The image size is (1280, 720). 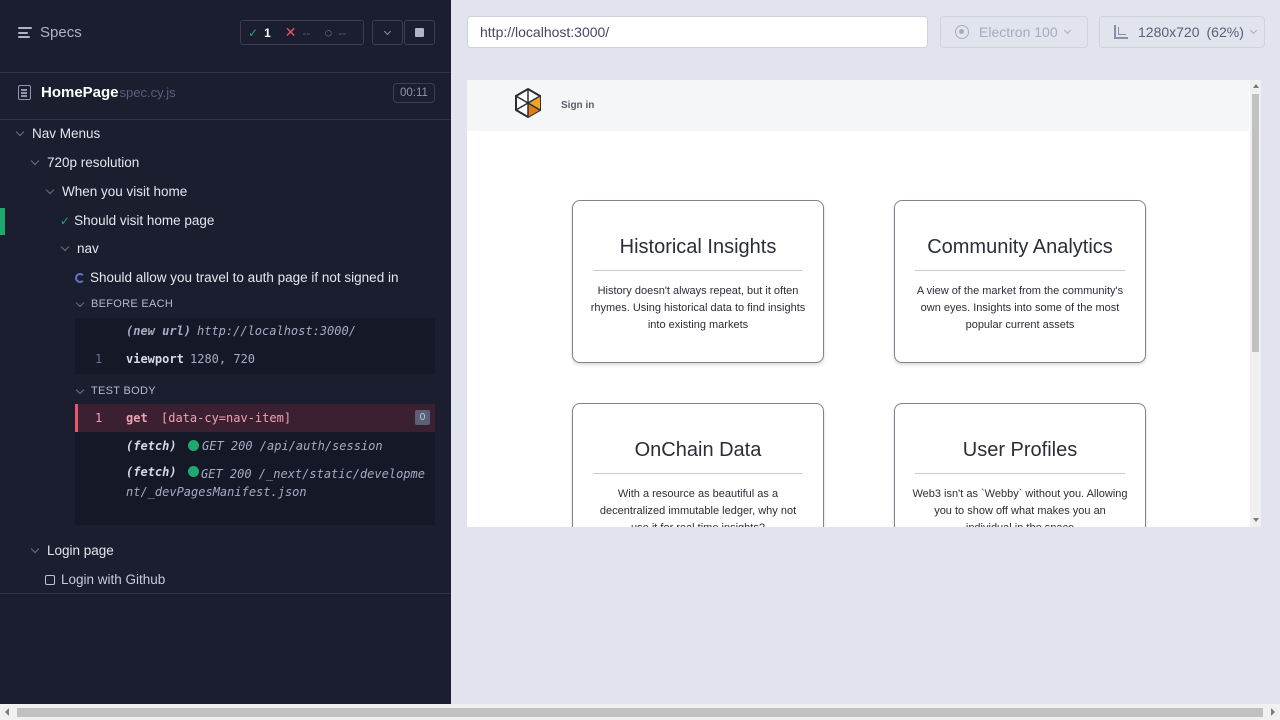 What do you see at coordinates (72, 550) in the screenshot?
I see `suite-login-page: Login page` at bounding box center [72, 550].